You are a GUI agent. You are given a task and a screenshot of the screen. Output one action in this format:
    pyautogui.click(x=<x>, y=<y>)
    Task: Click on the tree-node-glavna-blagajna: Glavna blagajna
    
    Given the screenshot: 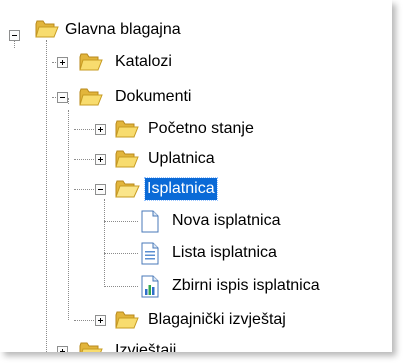 What is the action you would take?
    pyautogui.click(x=150, y=30)
    